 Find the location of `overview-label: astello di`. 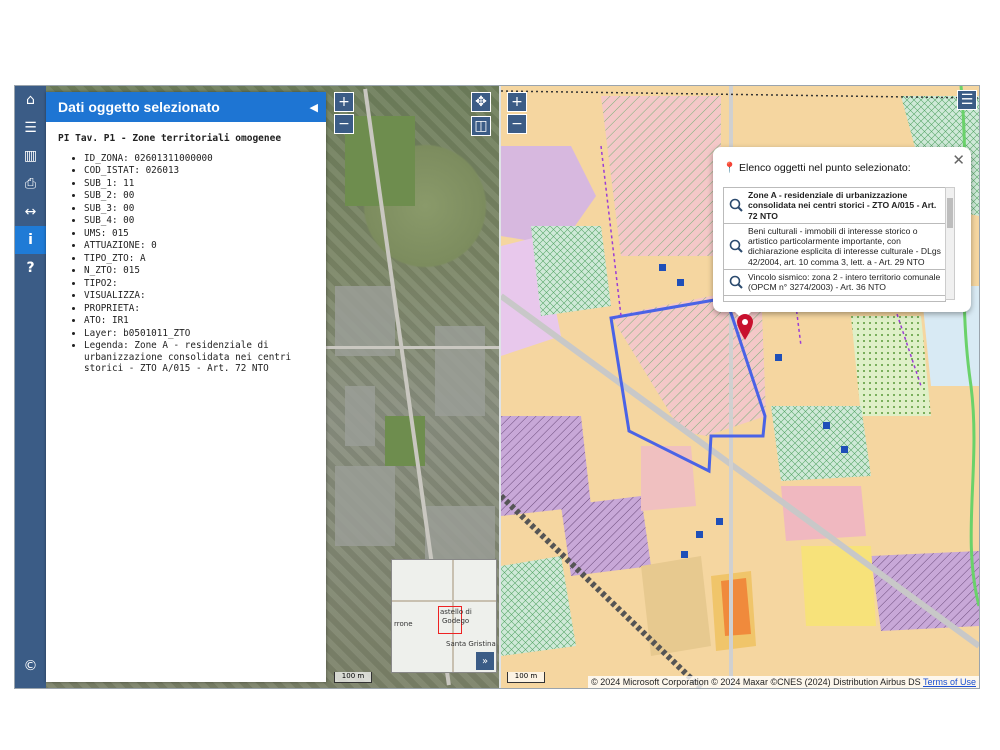

overview-label: astello di is located at coordinates (456, 612).